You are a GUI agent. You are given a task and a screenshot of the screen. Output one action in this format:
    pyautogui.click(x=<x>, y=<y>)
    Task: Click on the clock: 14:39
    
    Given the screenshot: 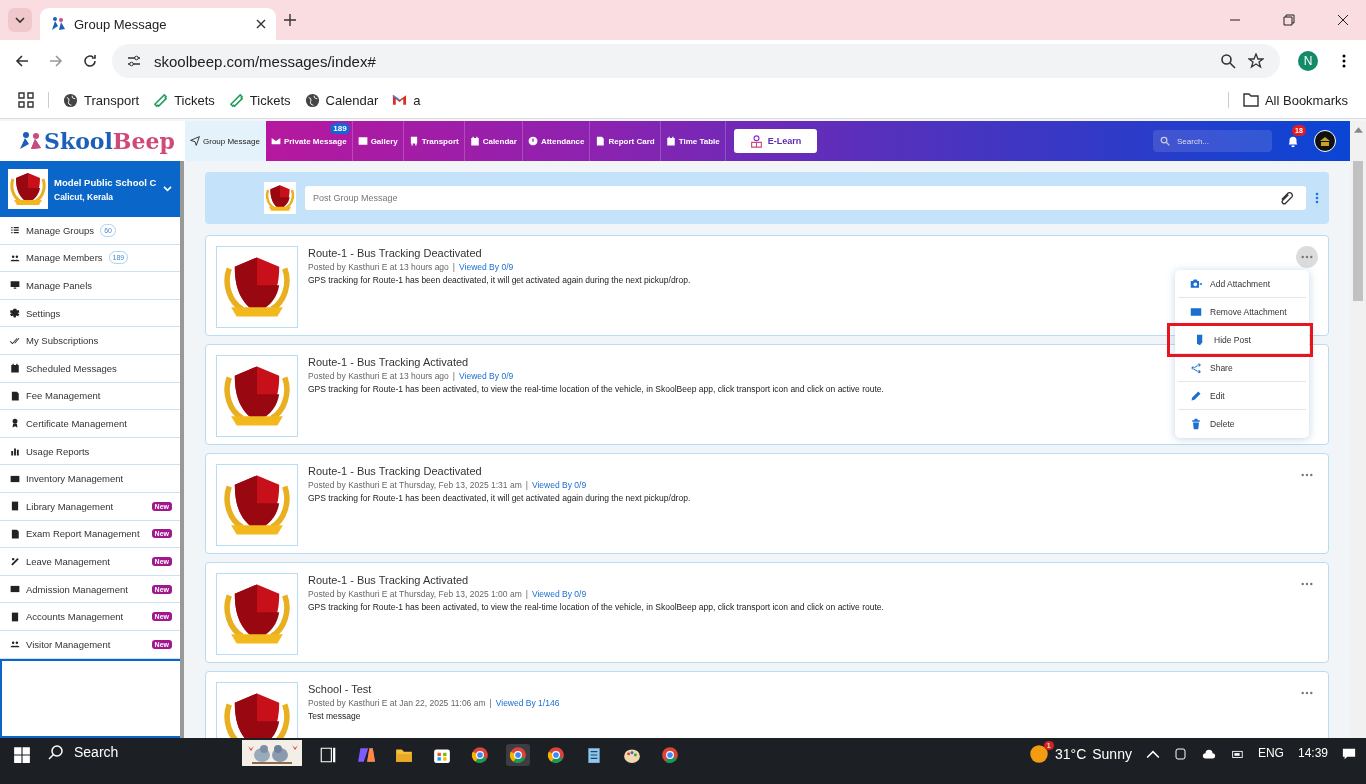 What is the action you would take?
    pyautogui.click(x=1312, y=753)
    